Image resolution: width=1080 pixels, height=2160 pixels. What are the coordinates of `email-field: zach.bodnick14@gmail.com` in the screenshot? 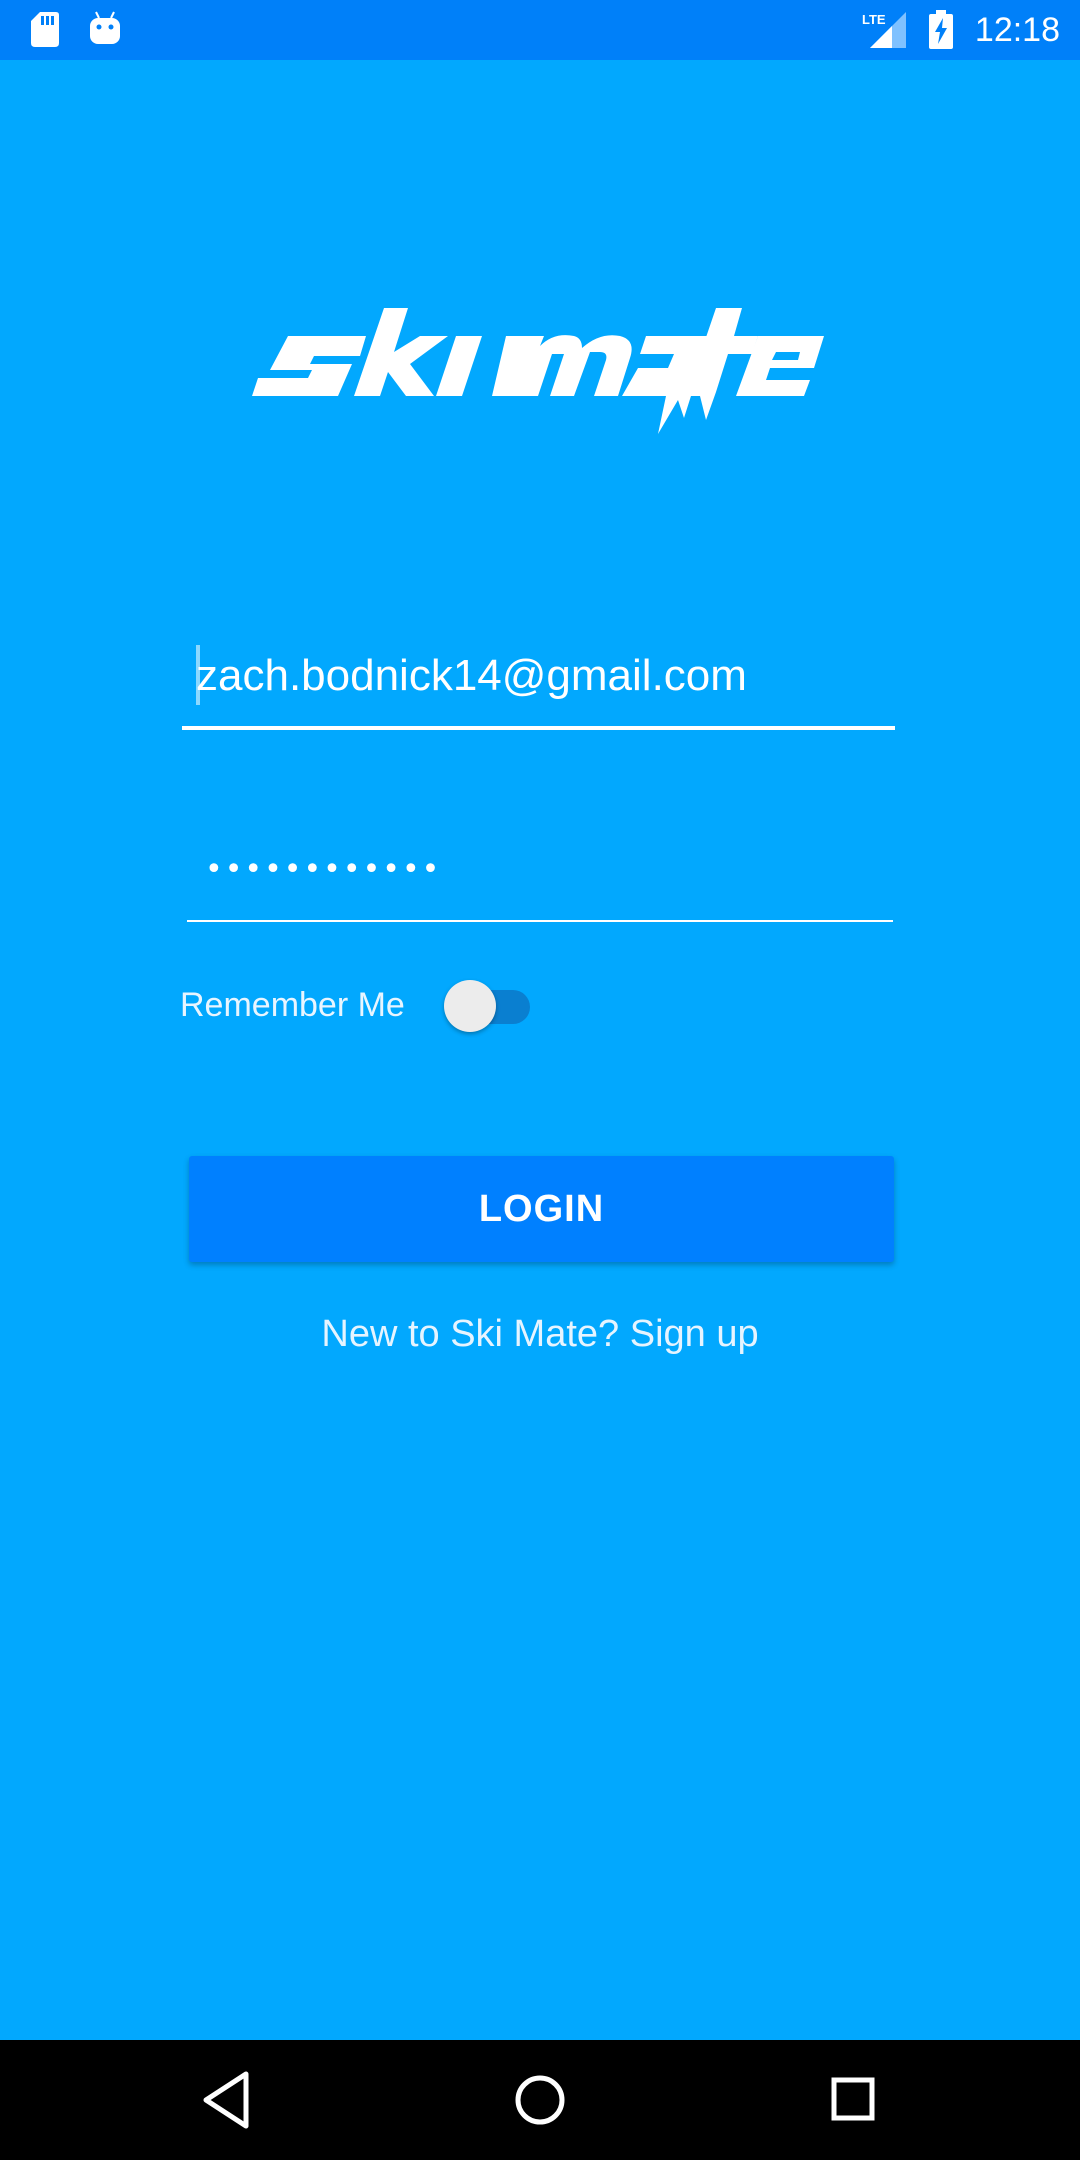 It's located at (538, 680).